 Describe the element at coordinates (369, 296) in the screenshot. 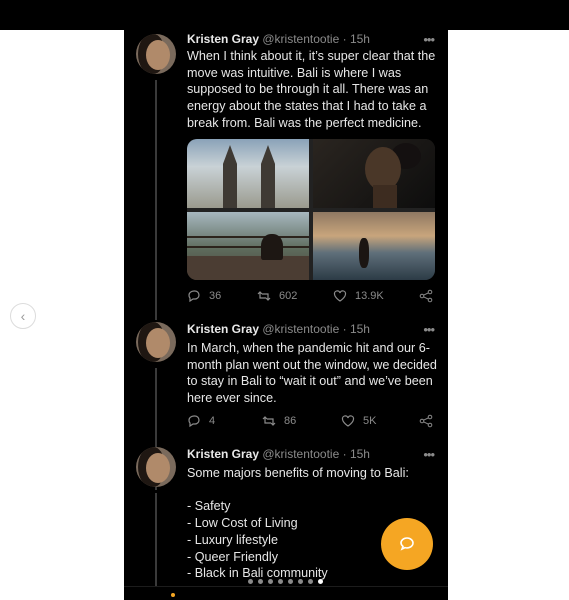

I see `like-count: 13.9K` at that location.